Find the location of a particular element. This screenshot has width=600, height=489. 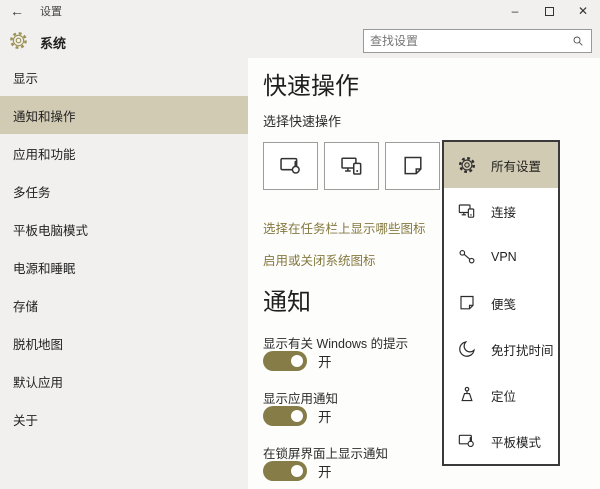

sidebar-item-multitasking: 多任务 is located at coordinates (124, 191).